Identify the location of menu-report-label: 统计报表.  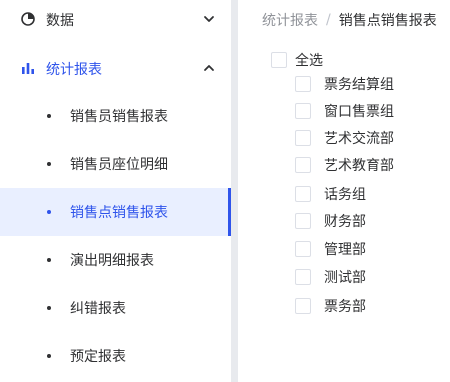
(74, 70).